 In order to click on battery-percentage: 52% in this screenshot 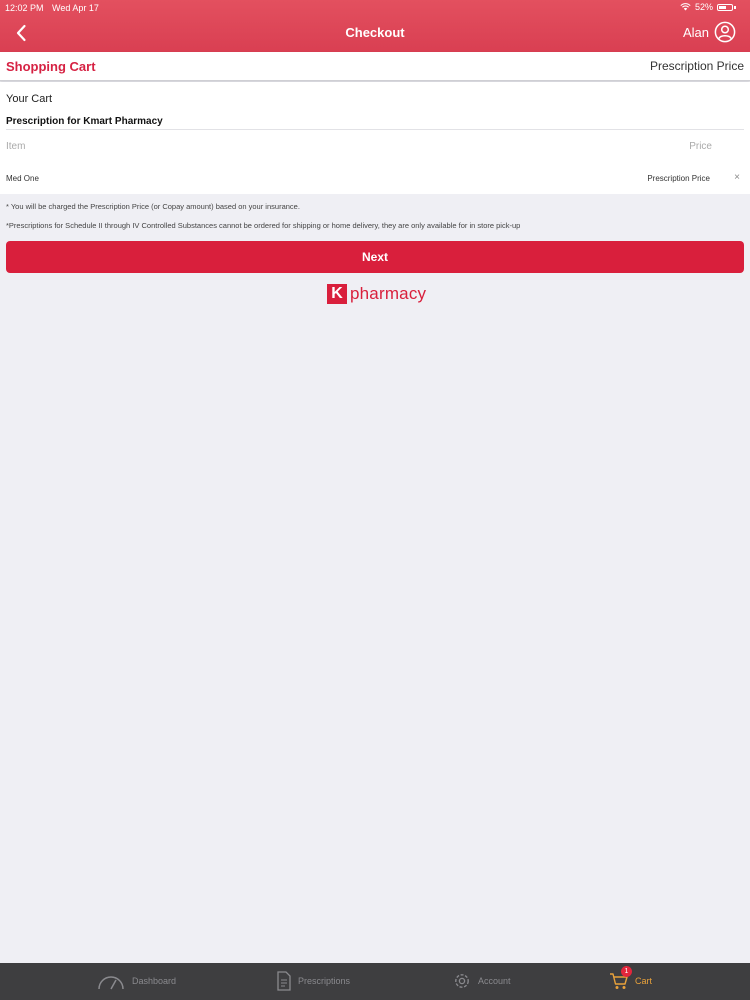, I will do `click(703, 7)`.